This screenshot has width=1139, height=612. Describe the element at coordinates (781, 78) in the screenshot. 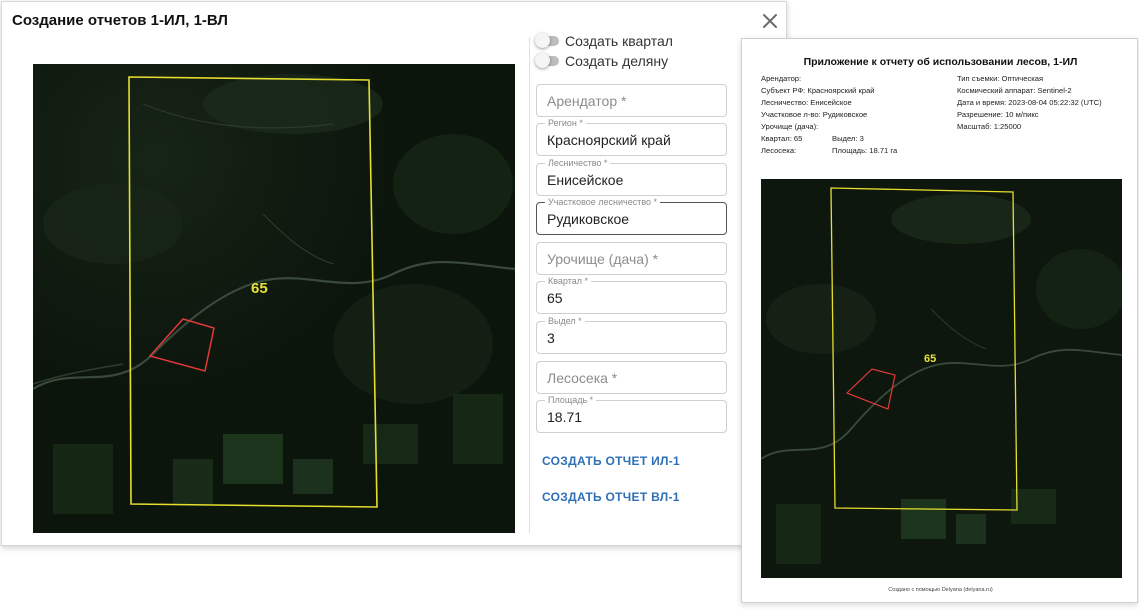

I see `report-arendator: Арендатор:` at that location.